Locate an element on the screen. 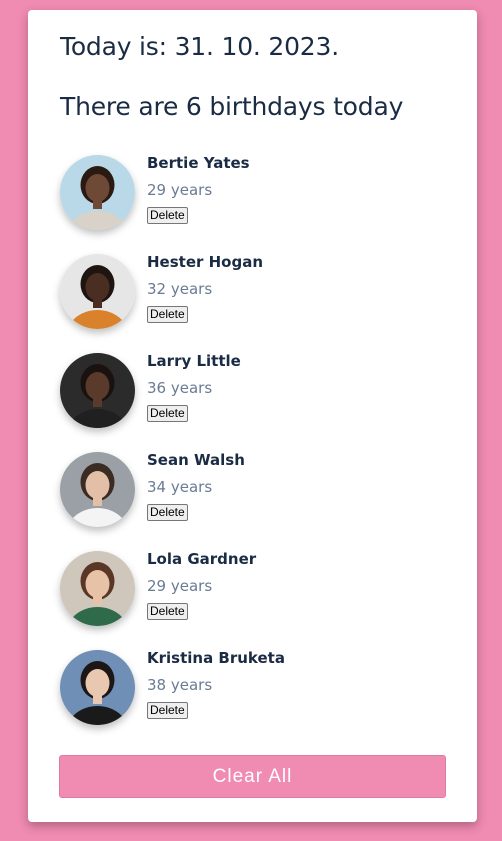 This screenshot has width=502, height=841. person-item: Hester Hogan 32 years Delete is located at coordinates (255, 301).